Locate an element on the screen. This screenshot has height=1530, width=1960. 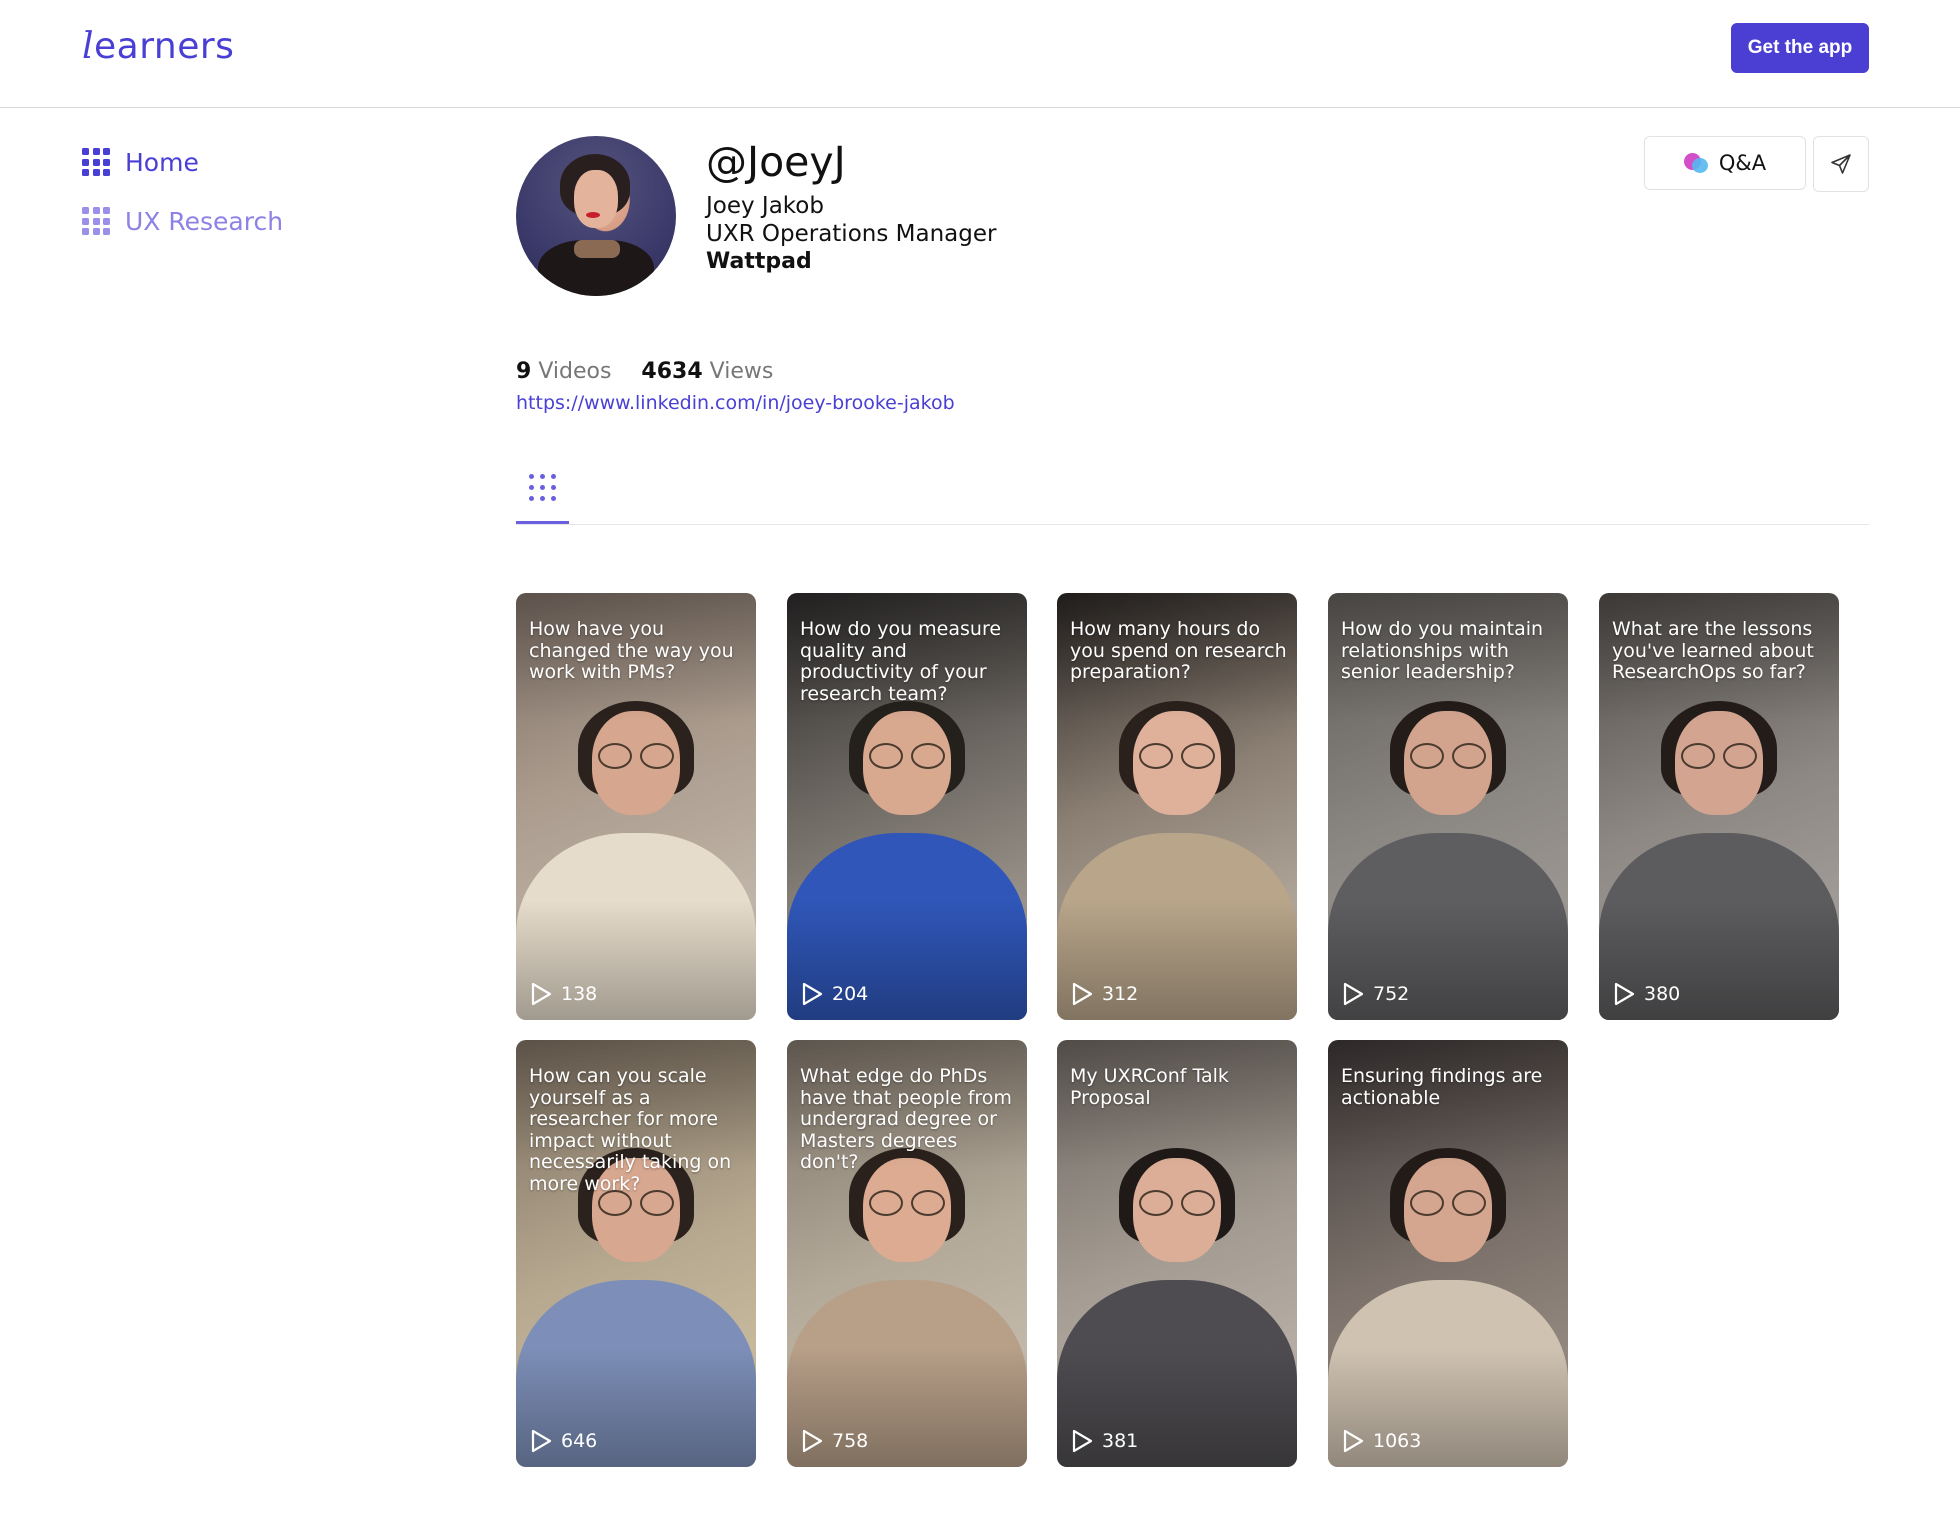
video-play-count: 381 is located at coordinates (1104, 1441).